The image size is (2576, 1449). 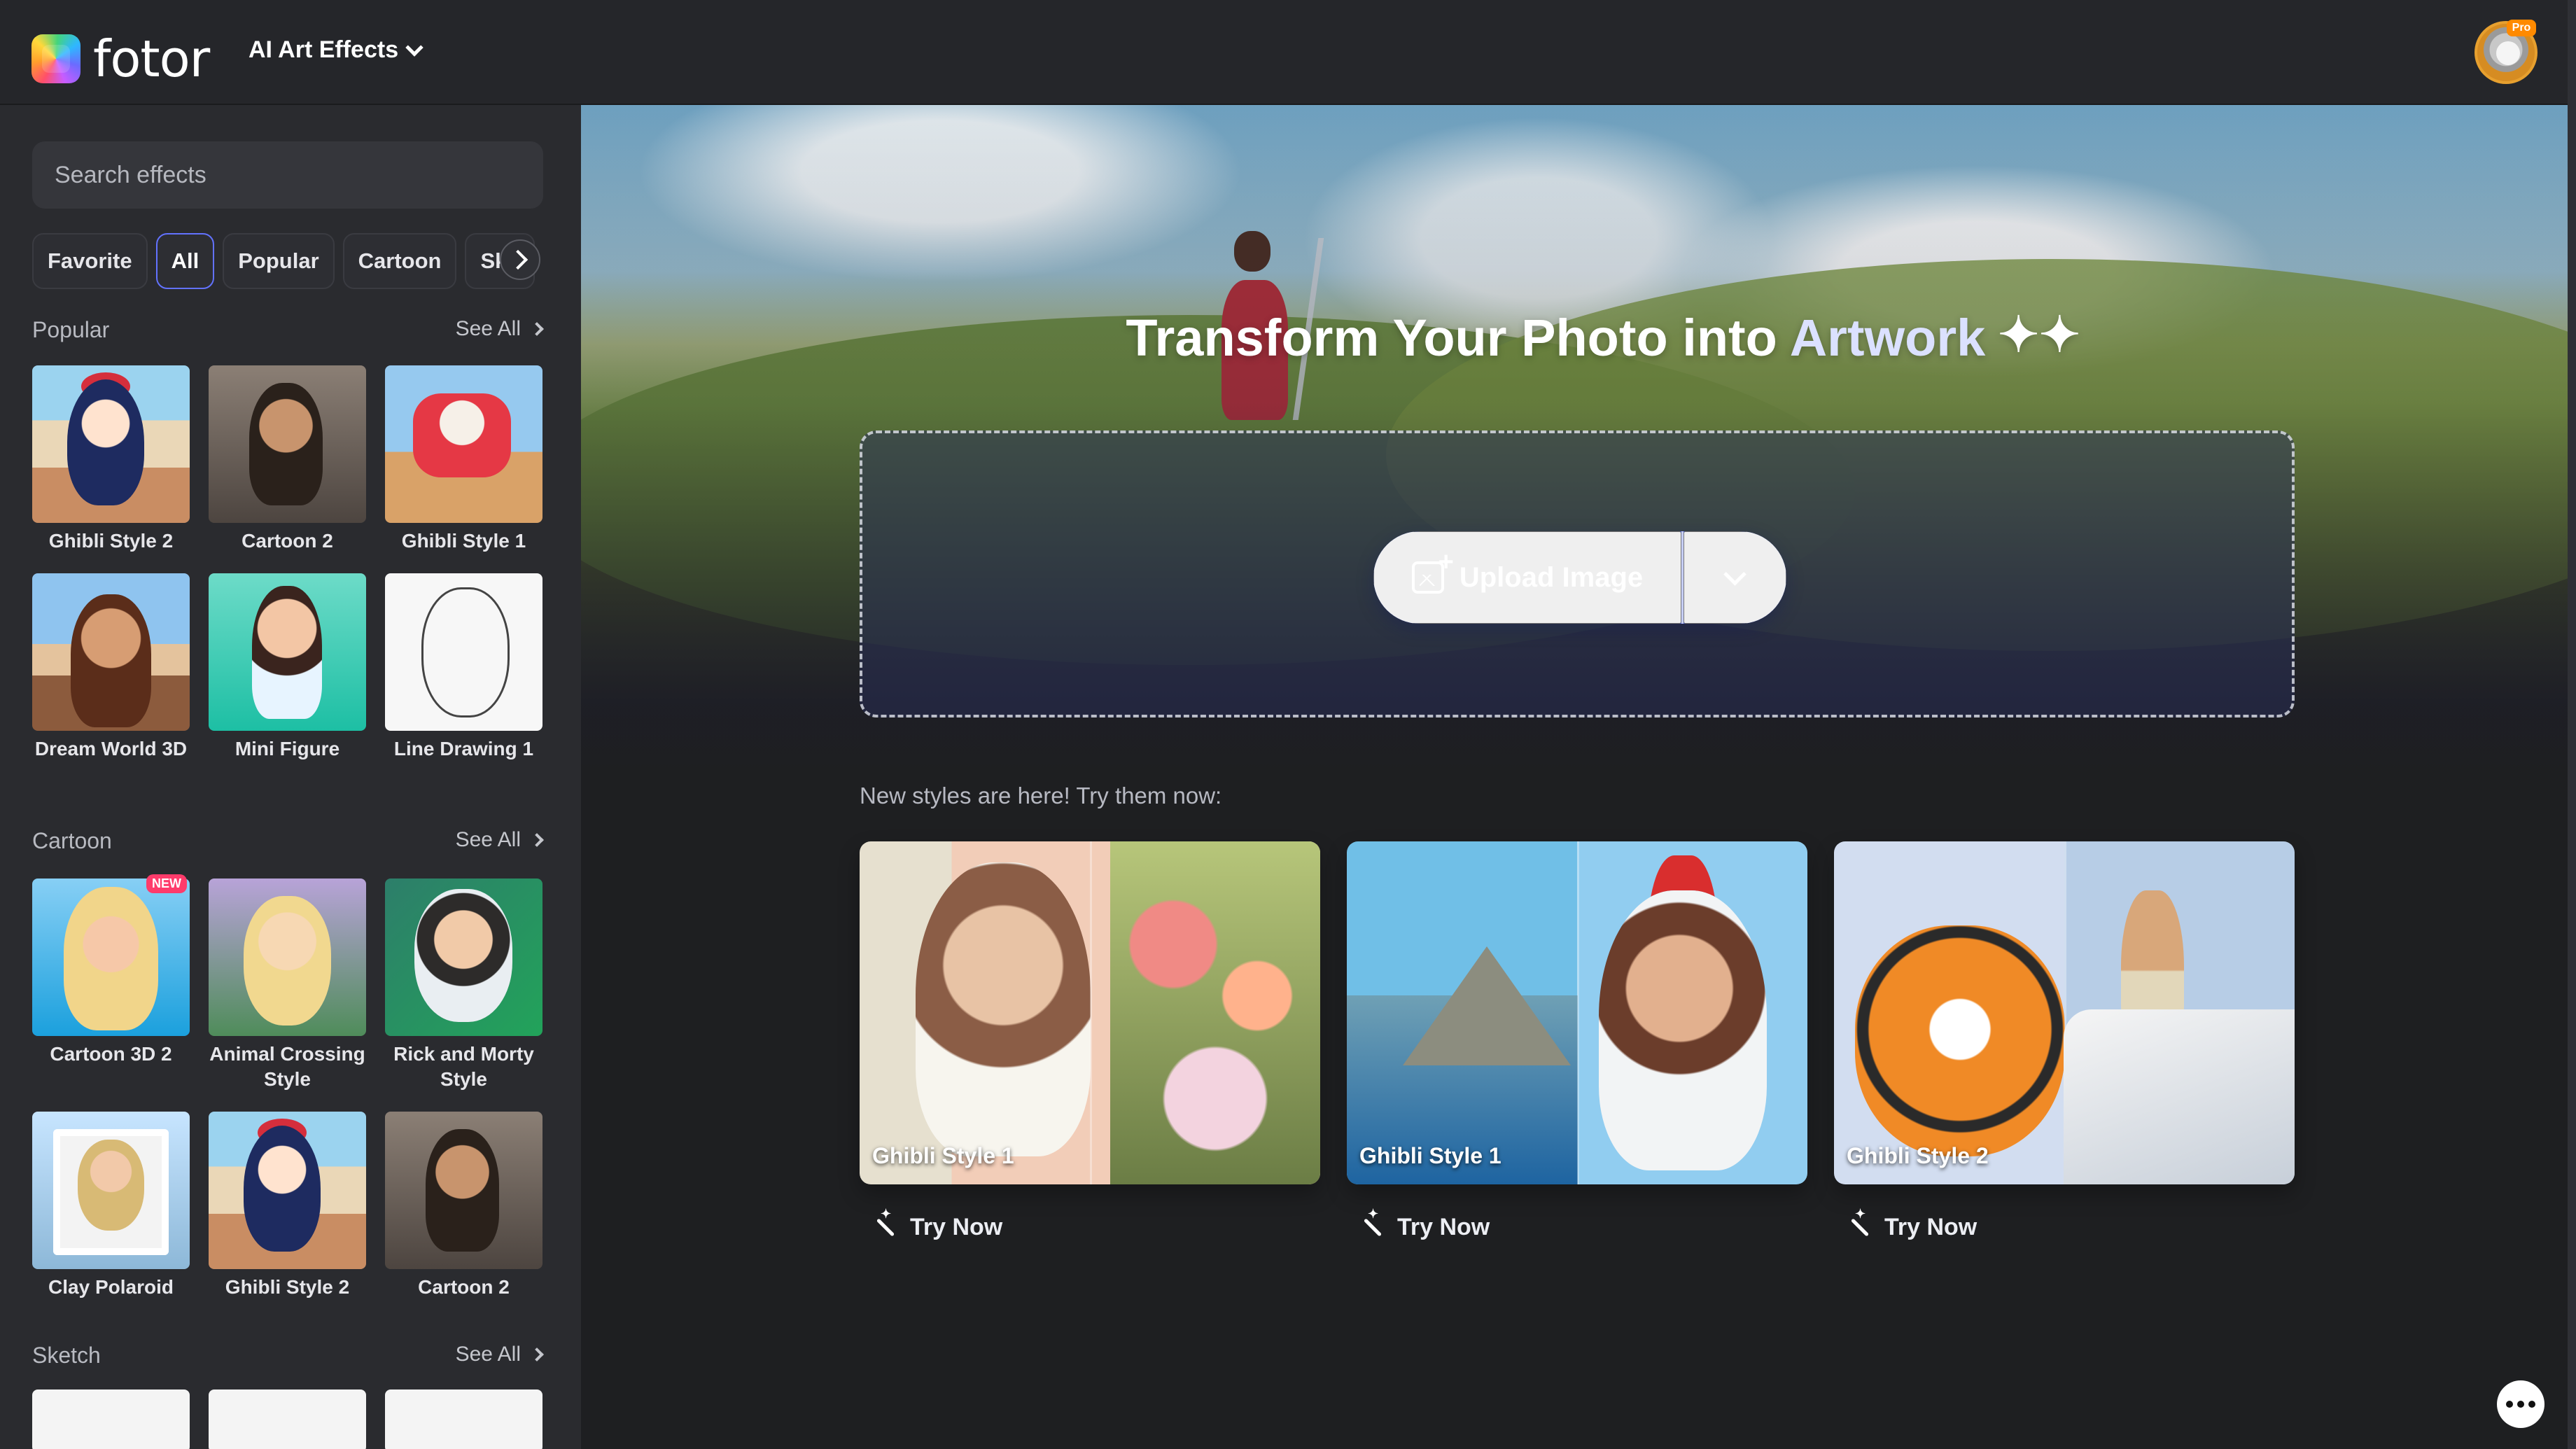 What do you see at coordinates (2520, 1404) in the screenshot?
I see `more-options-icon` at bounding box center [2520, 1404].